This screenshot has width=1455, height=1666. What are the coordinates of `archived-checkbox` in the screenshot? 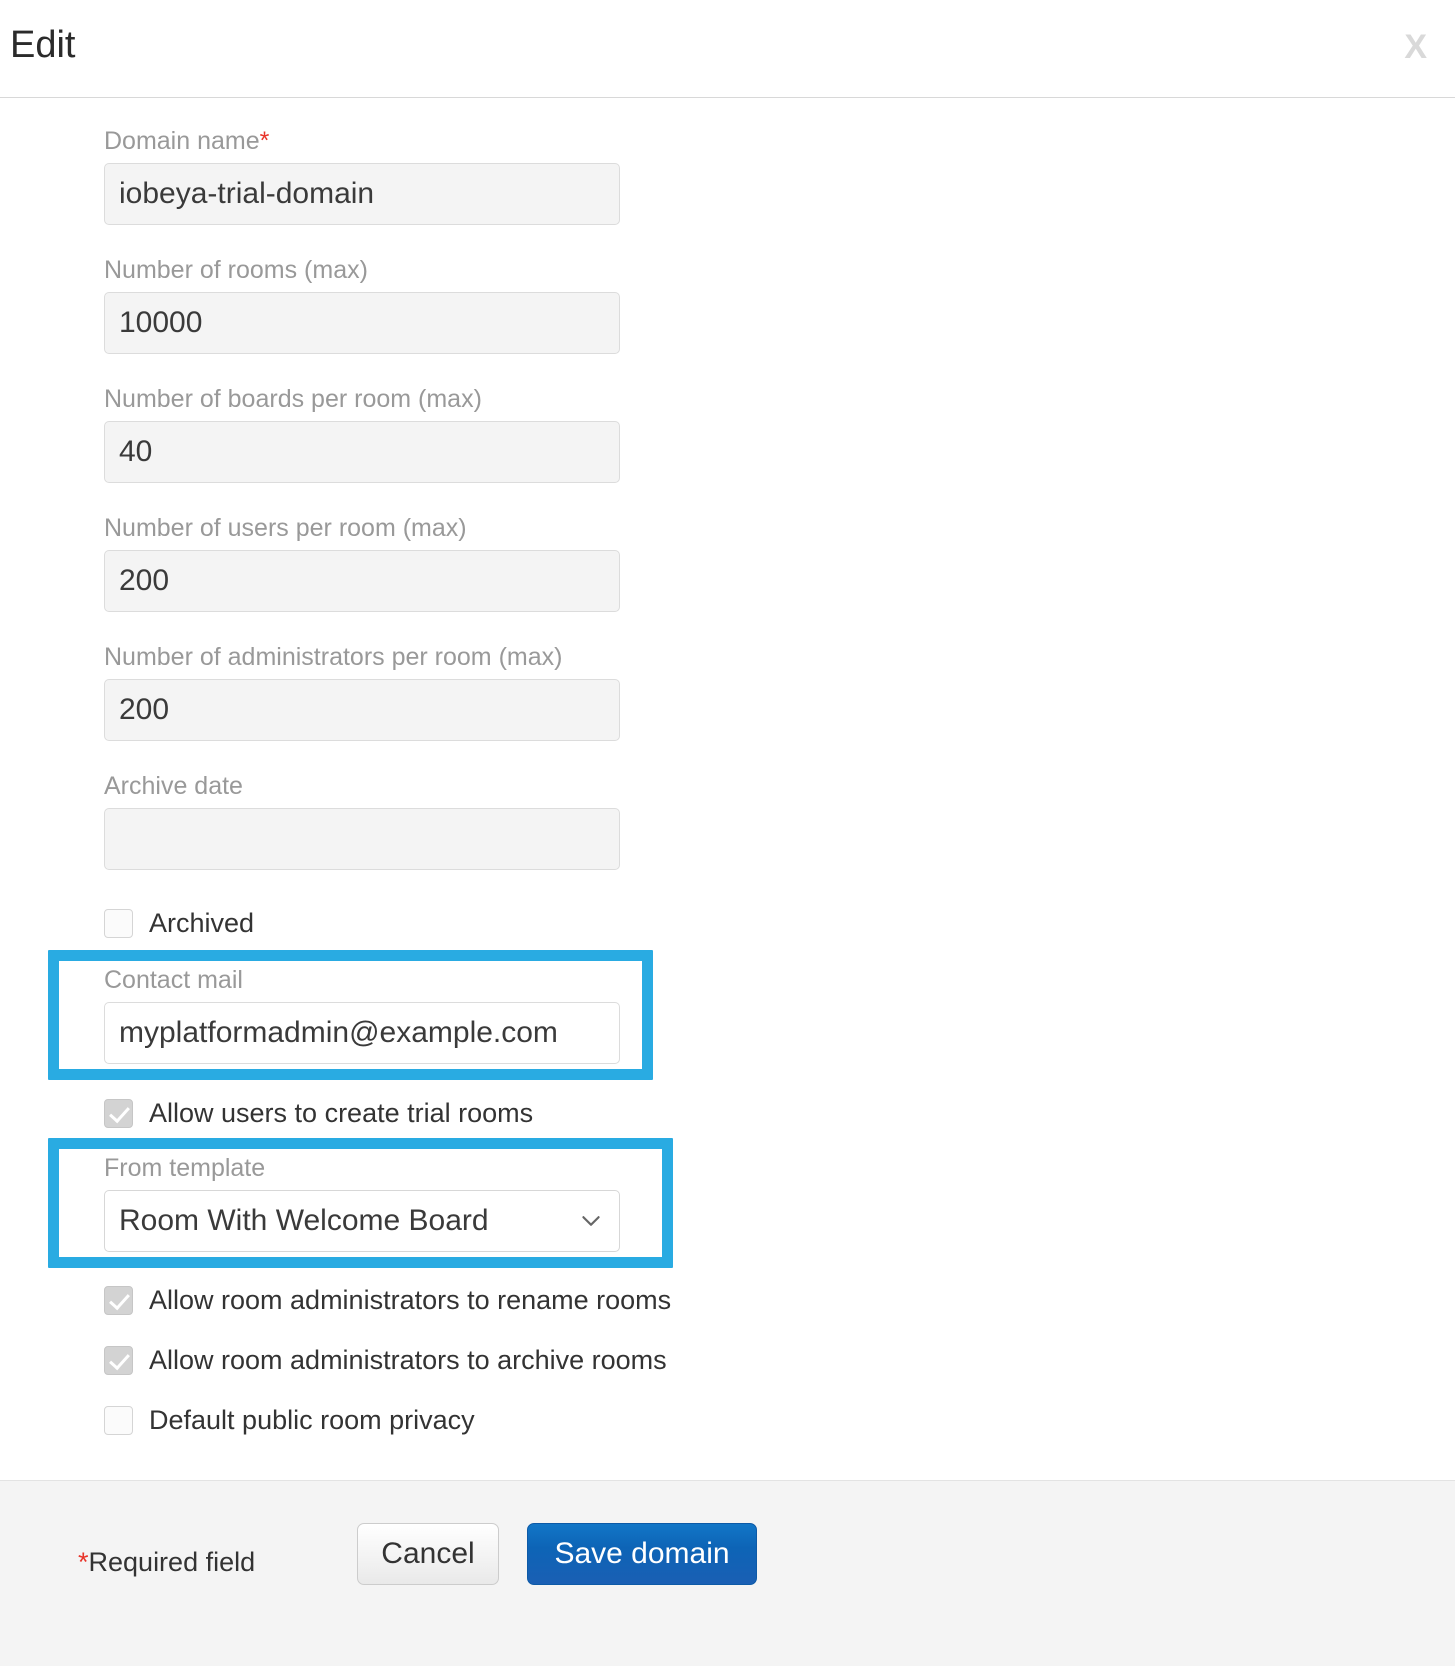 It's located at (118, 923).